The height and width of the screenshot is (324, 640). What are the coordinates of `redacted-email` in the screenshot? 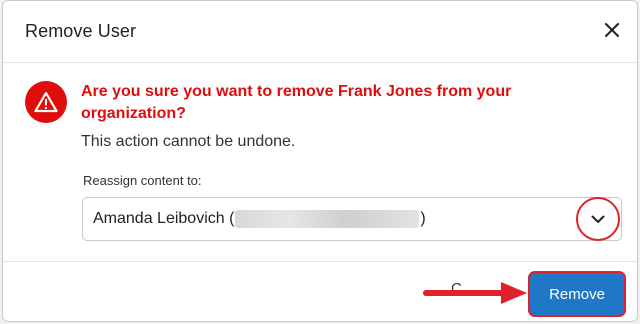 It's located at (327, 219).